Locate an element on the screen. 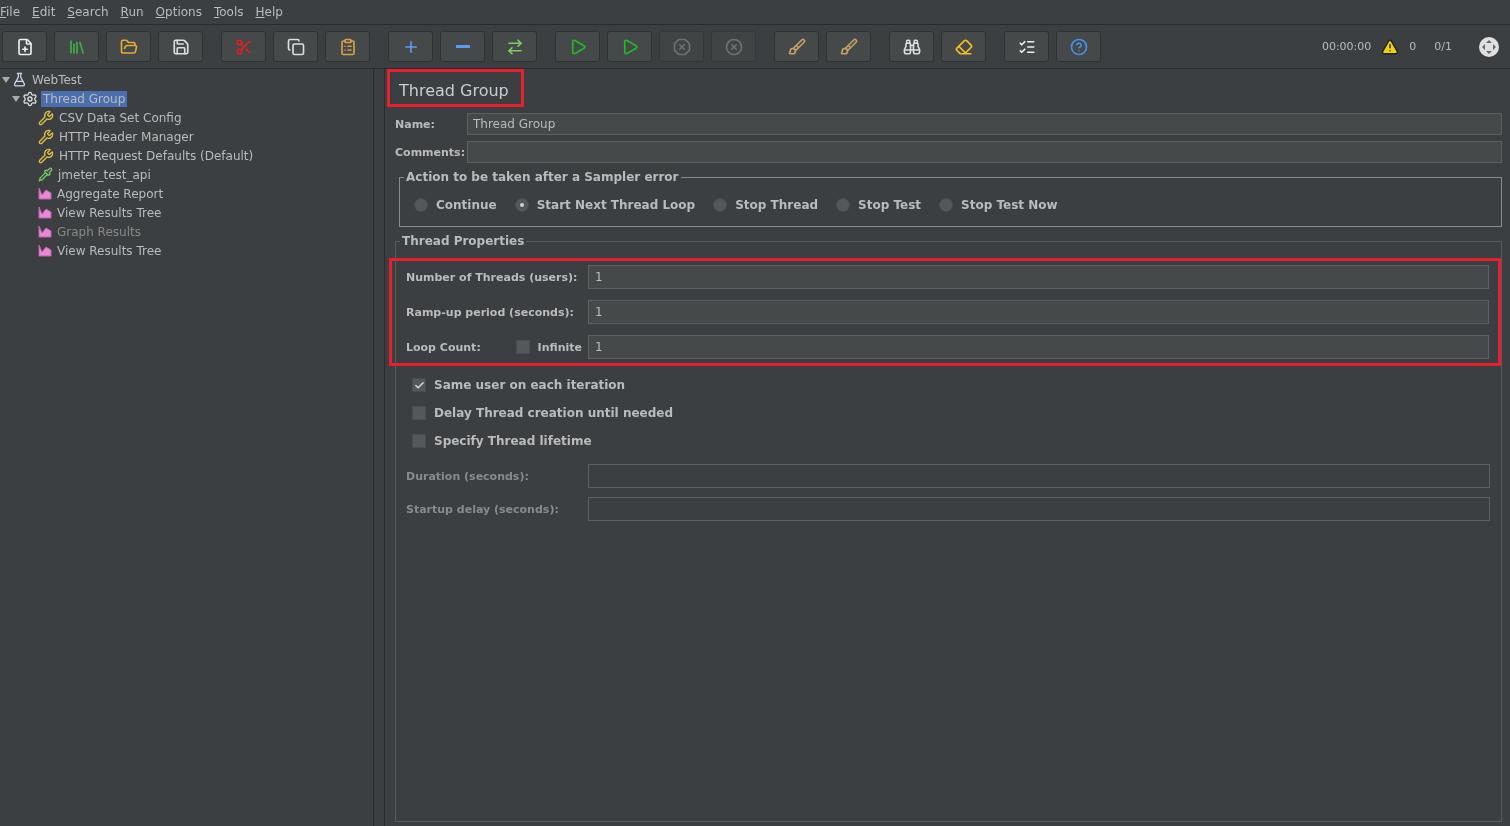 This screenshot has width=1510, height=826. field-label: Number of Threads (users): is located at coordinates (492, 277).